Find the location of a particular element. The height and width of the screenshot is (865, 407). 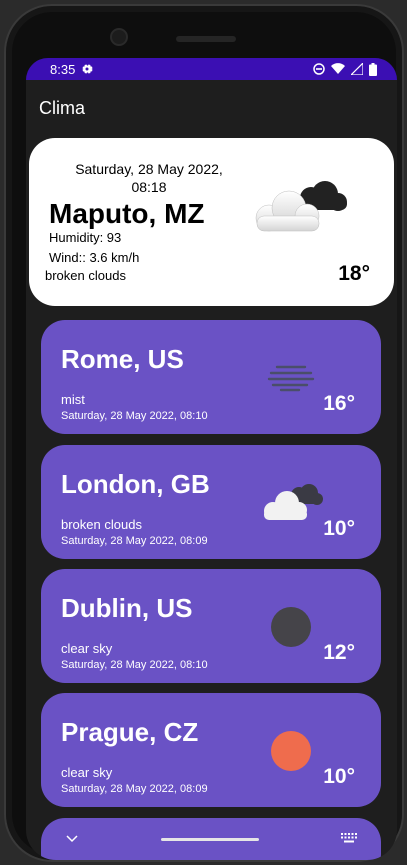

current-wind: Wind:: 3.6 km/h is located at coordinates (94, 257).